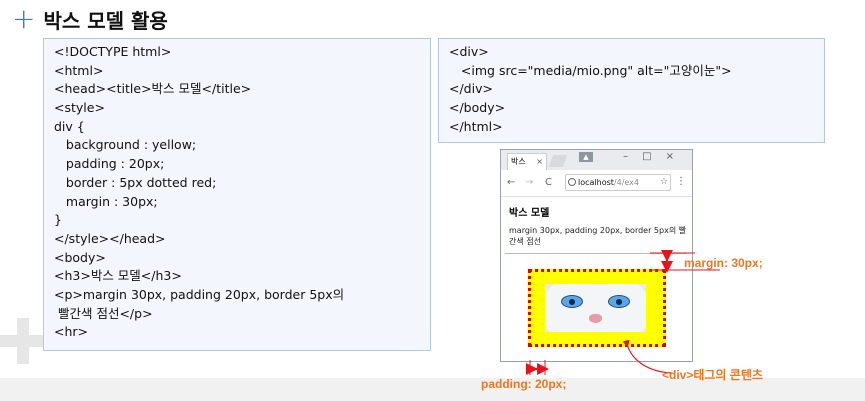  Describe the element at coordinates (524, 384) in the screenshot. I see `padding-annotation: padding: 20px;` at that location.